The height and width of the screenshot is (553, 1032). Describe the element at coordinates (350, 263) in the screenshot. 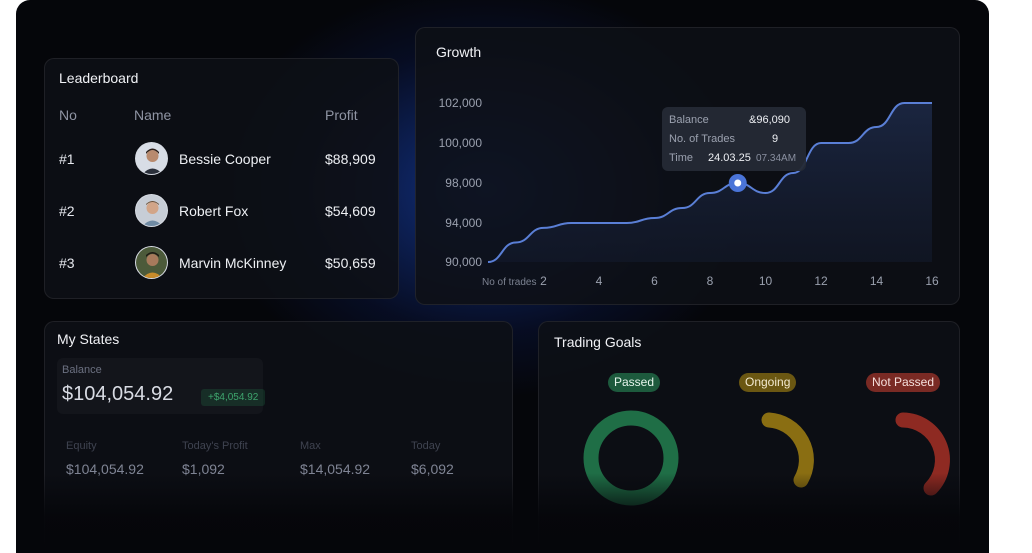

I see `trader-profit: $50,659` at that location.